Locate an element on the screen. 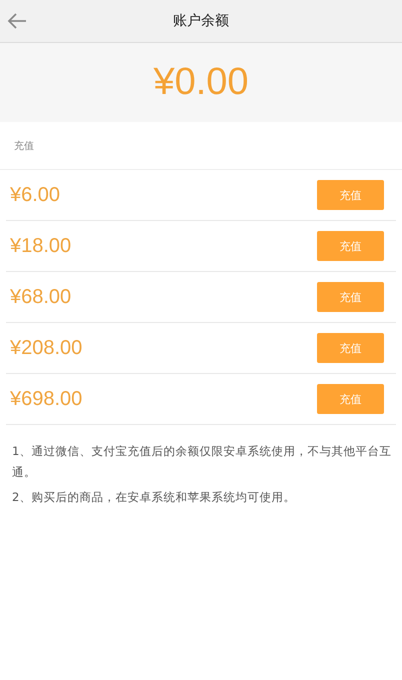 Image resolution: width=402 pixels, height=680 pixels. page-title: 账户余额 is located at coordinates (201, 21).